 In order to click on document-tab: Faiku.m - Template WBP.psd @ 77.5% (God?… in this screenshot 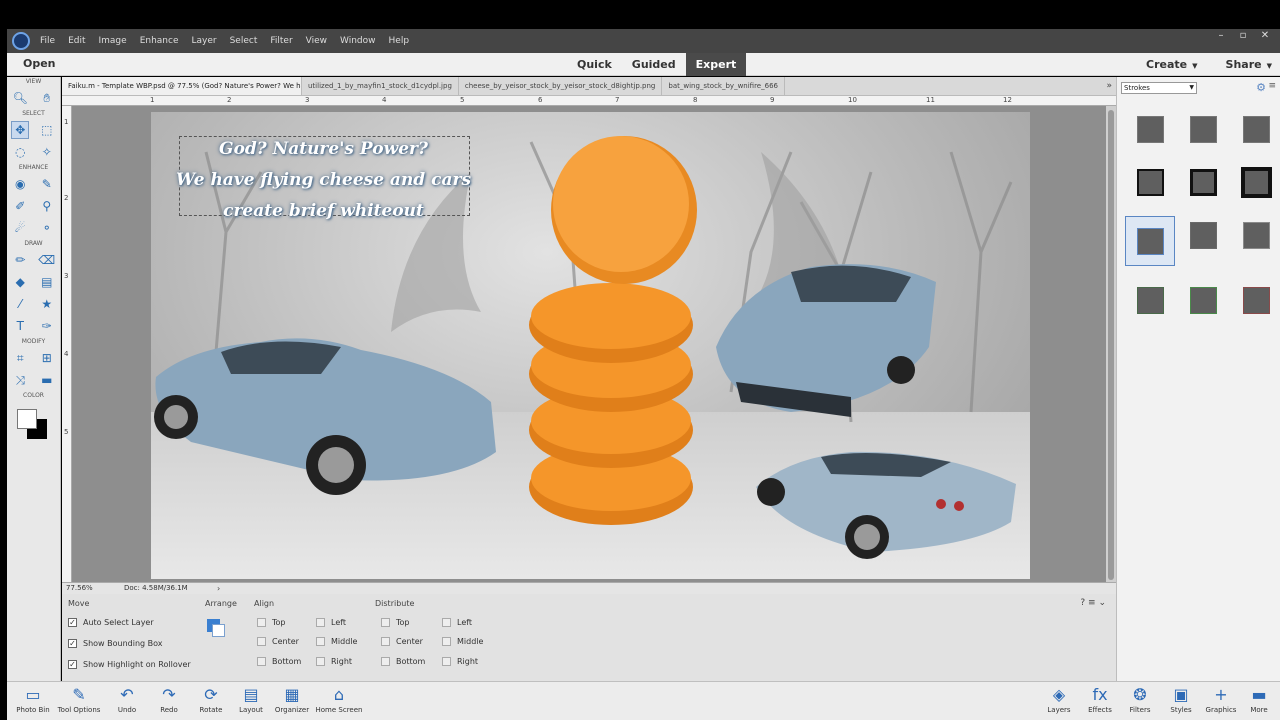, I will do `click(182, 86)`.